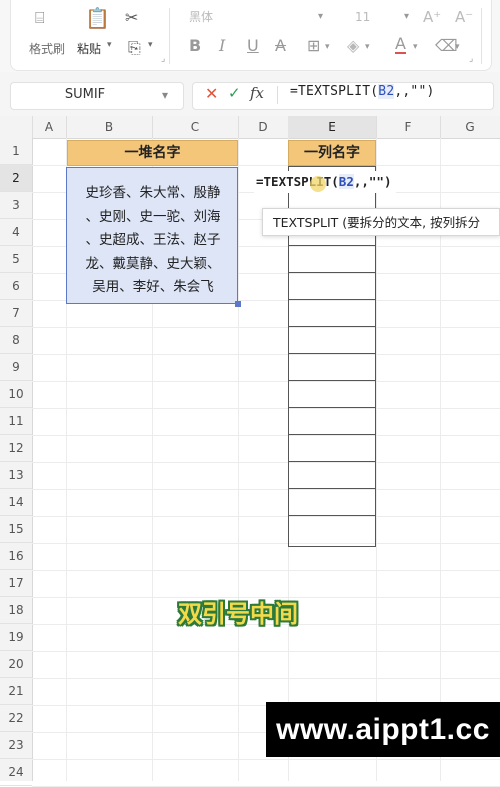 The image size is (500, 787). Describe the element at coordinates (16, 745) in the screenshot. I see `row-header: 23` at that location.